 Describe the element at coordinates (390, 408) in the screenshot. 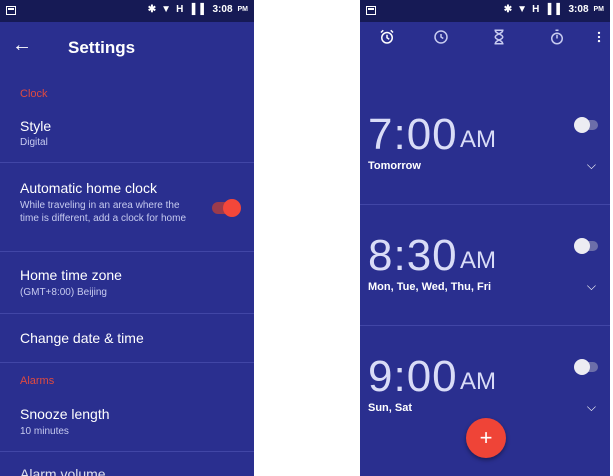

I see `alarm-days: Sun, Sat` at that location.